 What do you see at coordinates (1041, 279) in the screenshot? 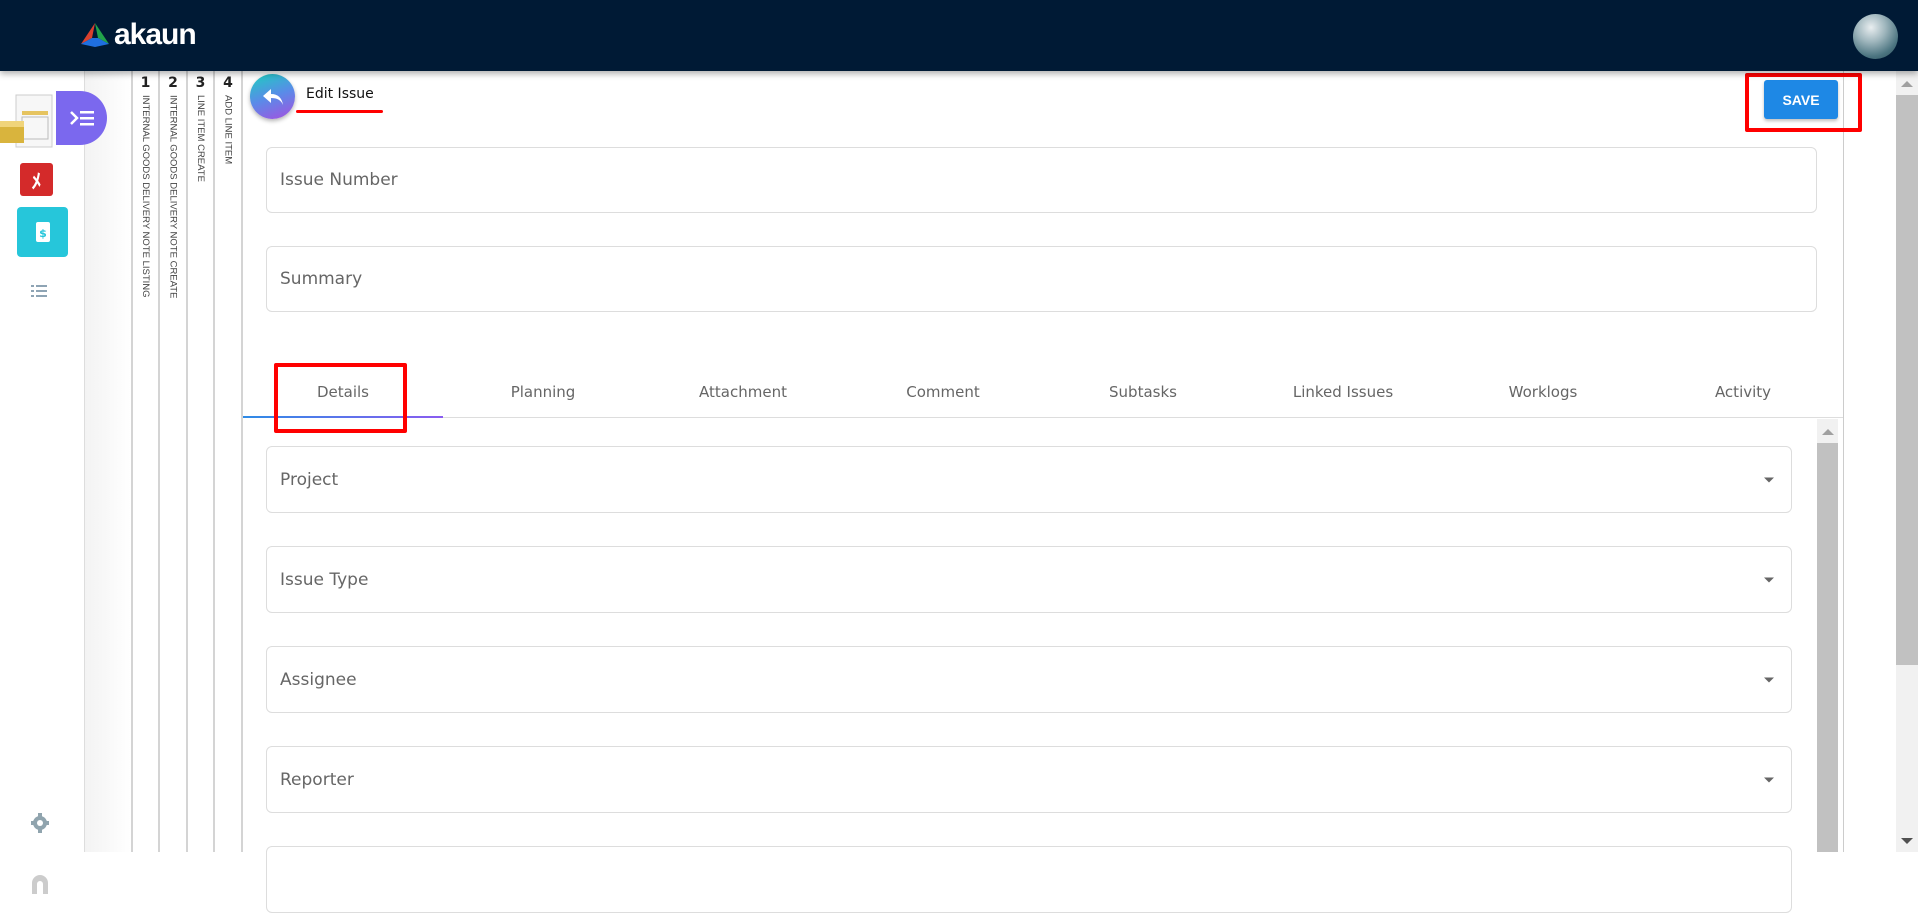
I see `summary-input: Summary` at bounding box center [1041, 279].